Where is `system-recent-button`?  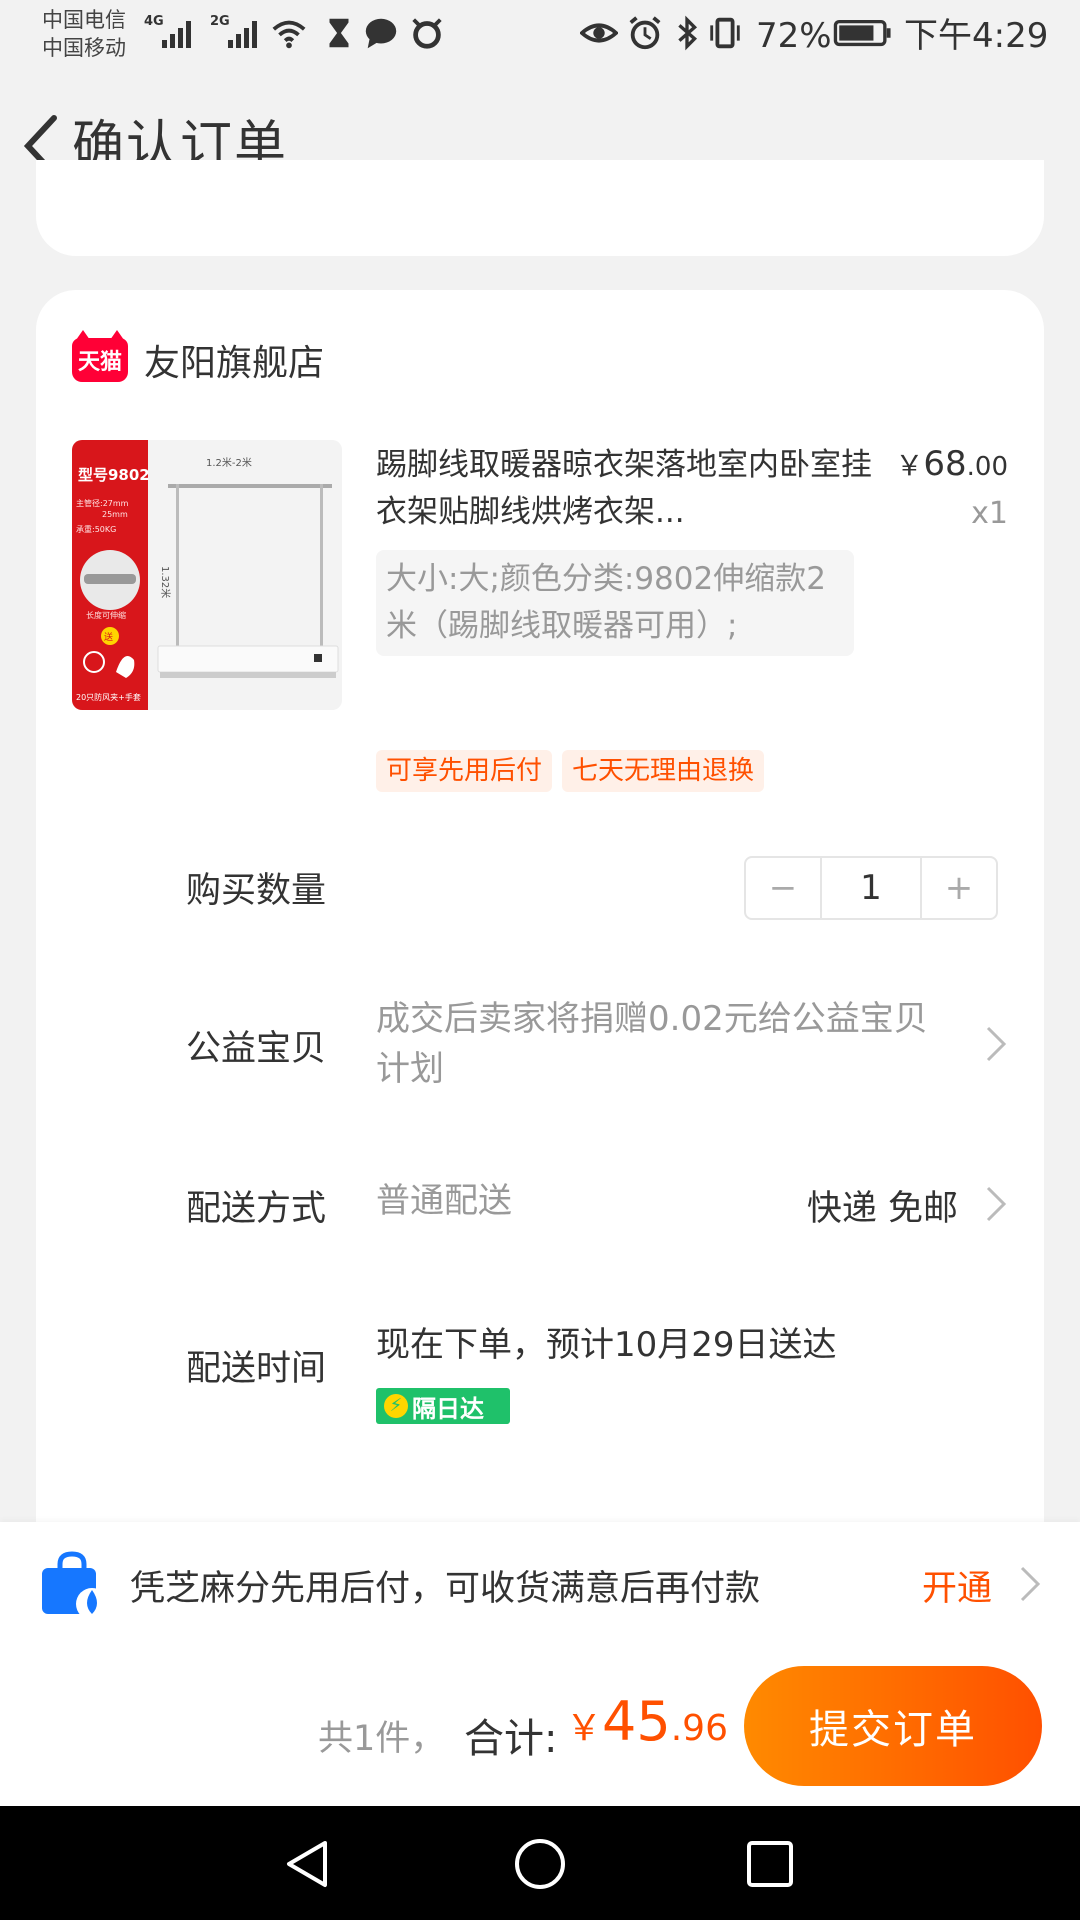 system-recent-button is located at coordinates (770, 1864).